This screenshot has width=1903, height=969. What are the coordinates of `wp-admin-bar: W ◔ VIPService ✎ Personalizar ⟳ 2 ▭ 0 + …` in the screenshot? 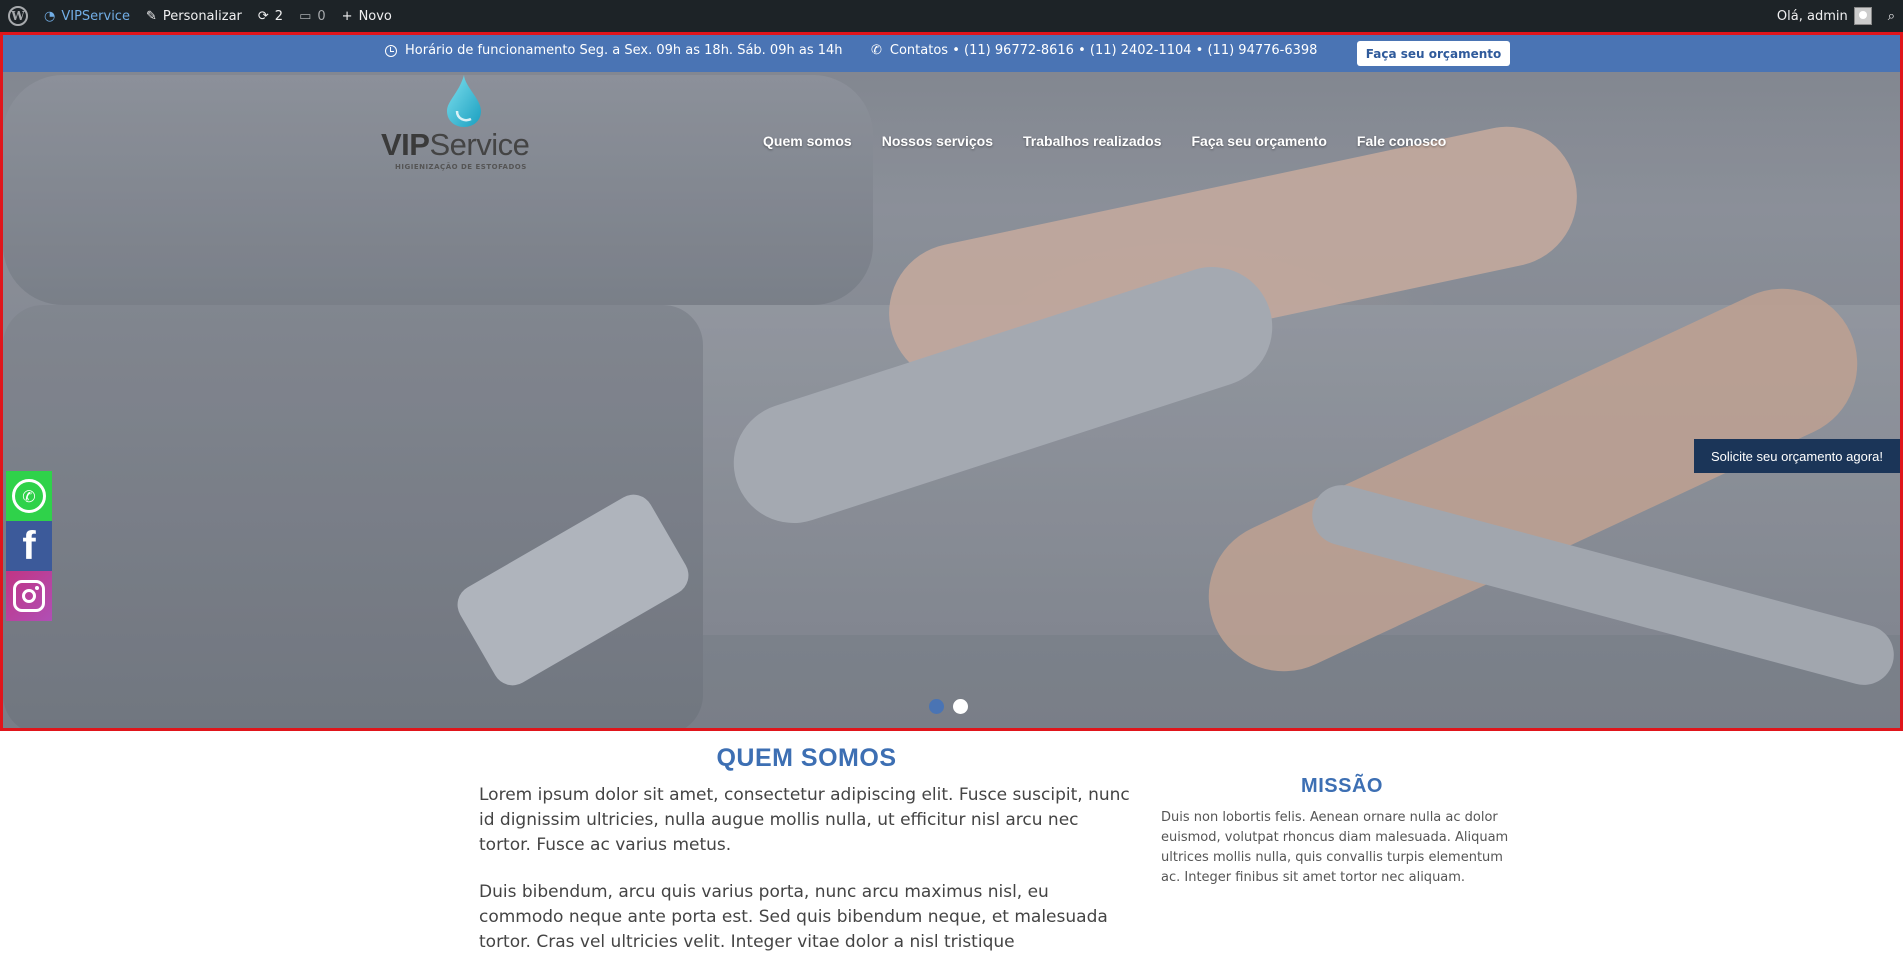 It's located at (951, 16).